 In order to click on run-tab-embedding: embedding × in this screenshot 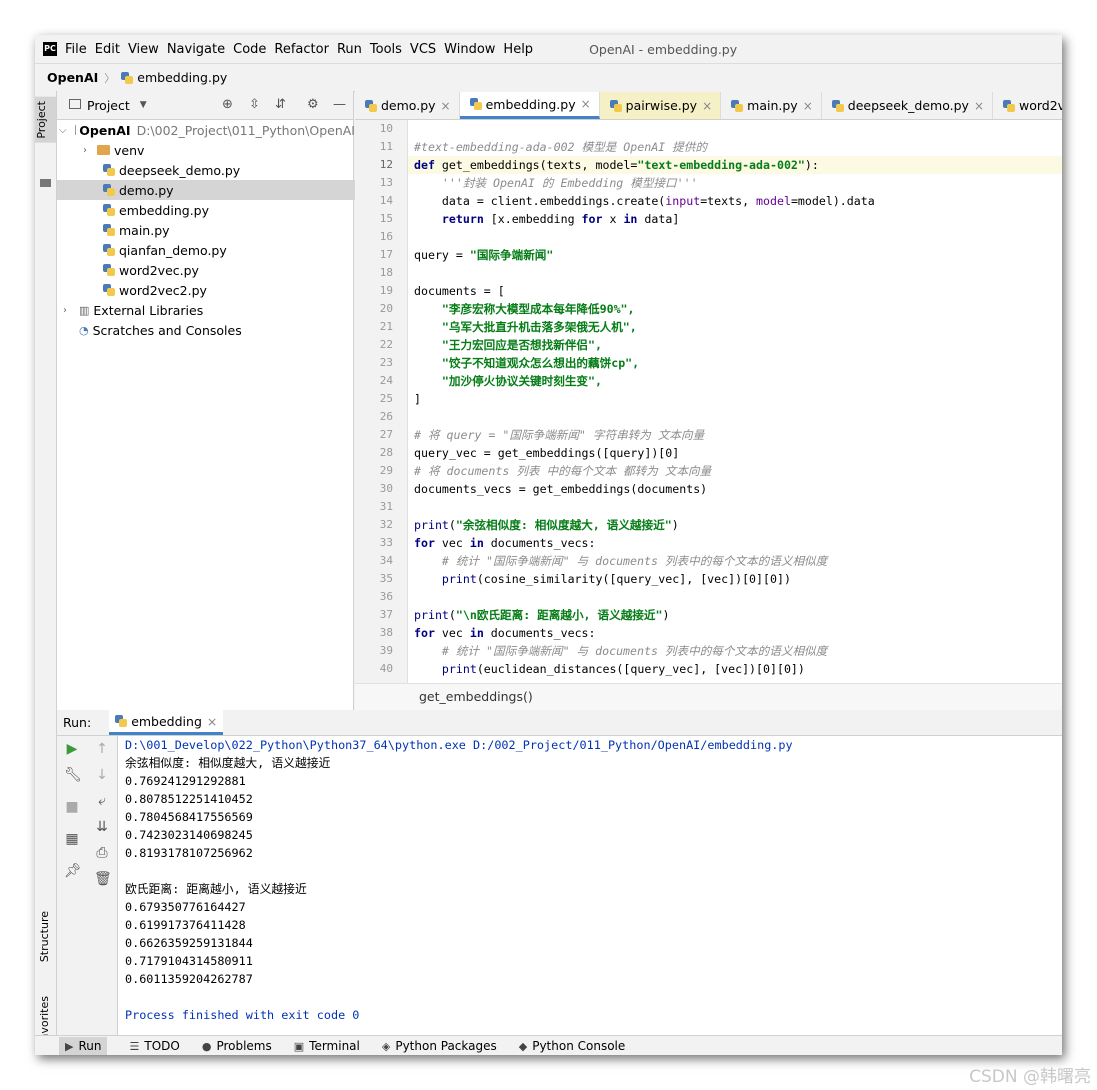, I will do `click(166, 722)`.